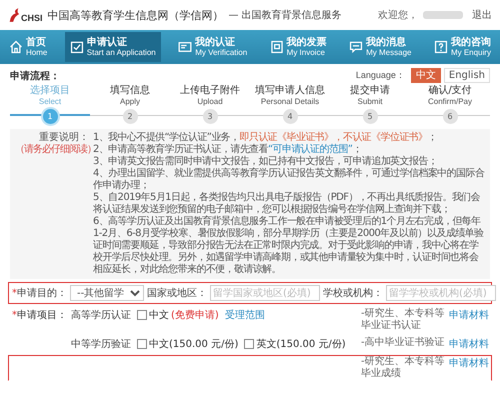 This screenshot has width=500, height=408. Describe the element at coordinates (210, 102) in the screenshot. I see `step-subtitle: Upload` at that location.